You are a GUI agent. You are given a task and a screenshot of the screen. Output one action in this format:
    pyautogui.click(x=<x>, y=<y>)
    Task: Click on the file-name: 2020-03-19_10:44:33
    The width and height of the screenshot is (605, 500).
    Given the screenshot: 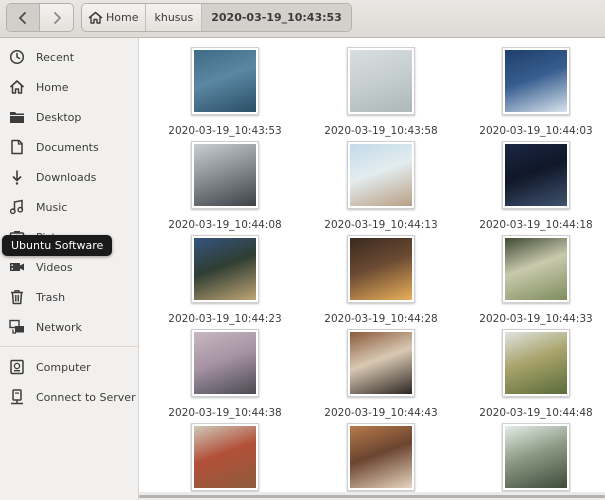 What is the action you would take?
    pyautogui.click(x=536, y=319)
    